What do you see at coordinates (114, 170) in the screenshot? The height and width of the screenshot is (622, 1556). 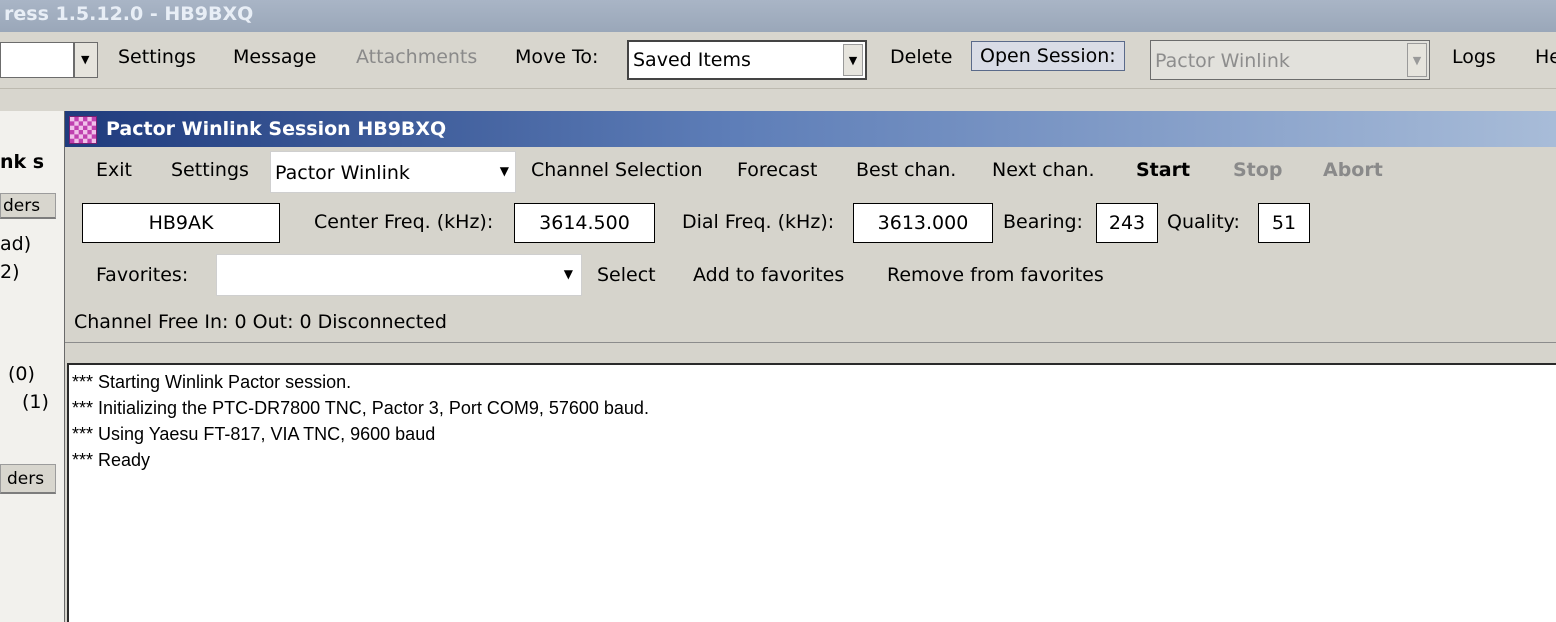 I see `menu-exit: Exit` at bounding box center [114, 170].